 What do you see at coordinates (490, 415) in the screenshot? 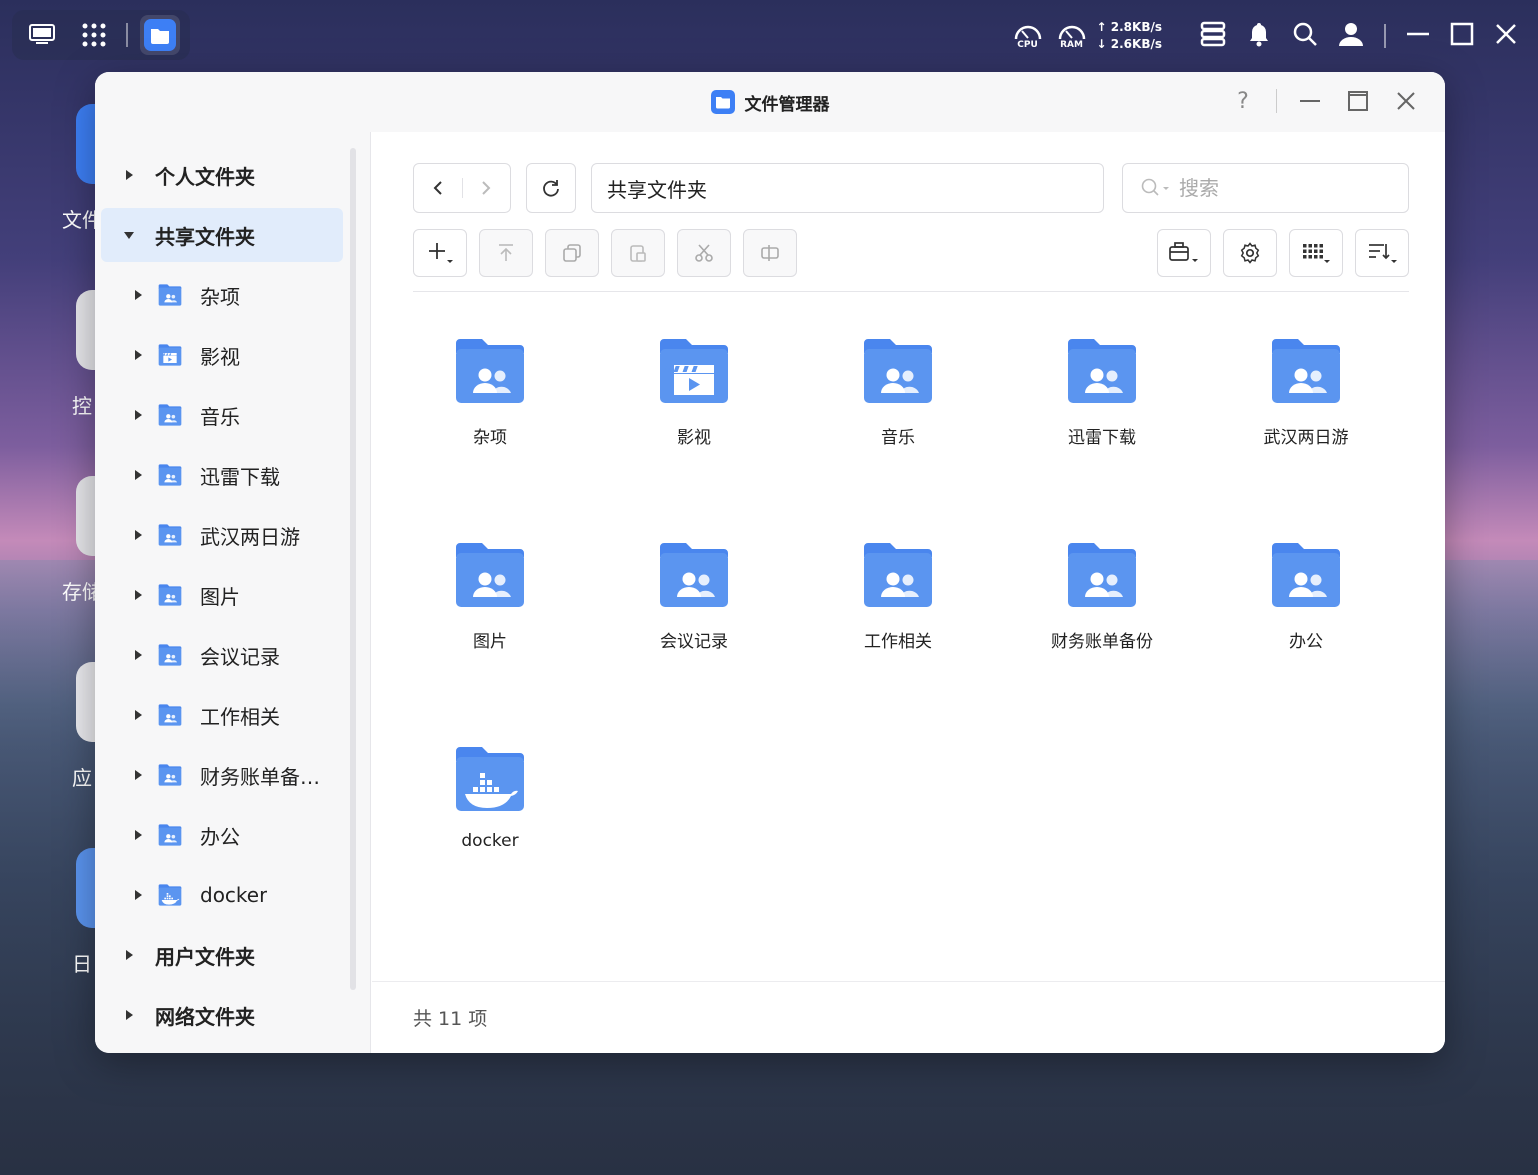
I see `file-item: 杂项` at bounding box center [490, 415].